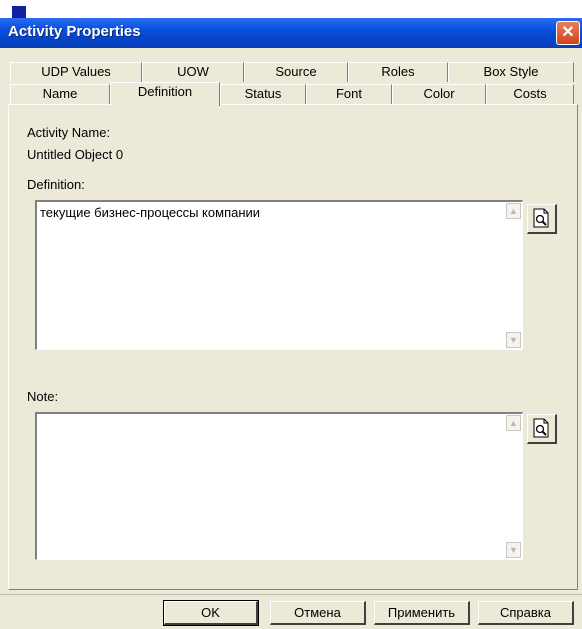 This screenshot has width=582, height=629. Describe the element at coordinates (69, 132) in the screenshot. I see `activity-name-label: Activity Name:` at that location.